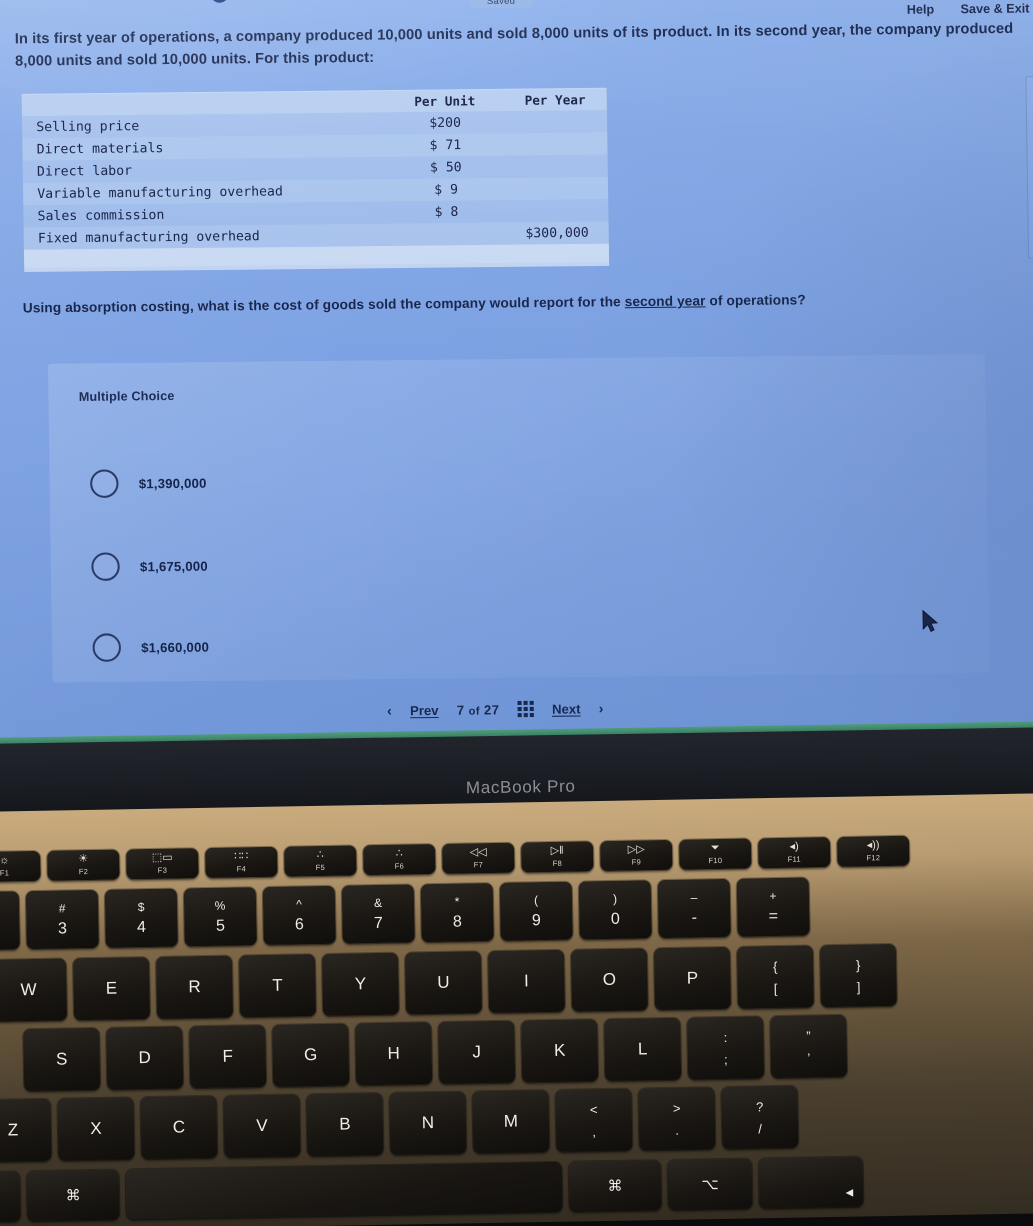 The image size is (1033, 1226). I want to click on page-counter: 7 of 27, so click(478, 710).